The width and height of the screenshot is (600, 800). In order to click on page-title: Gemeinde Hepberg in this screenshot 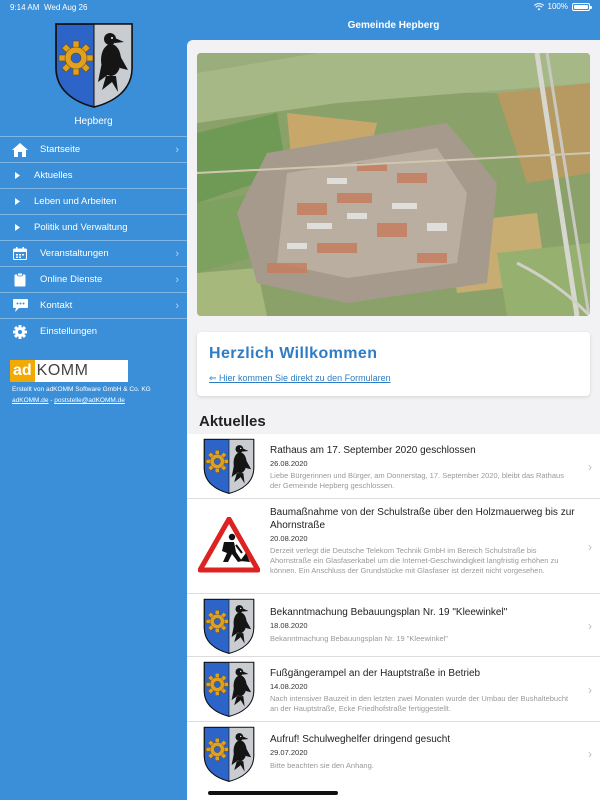, I will do `click(393, 25)`.